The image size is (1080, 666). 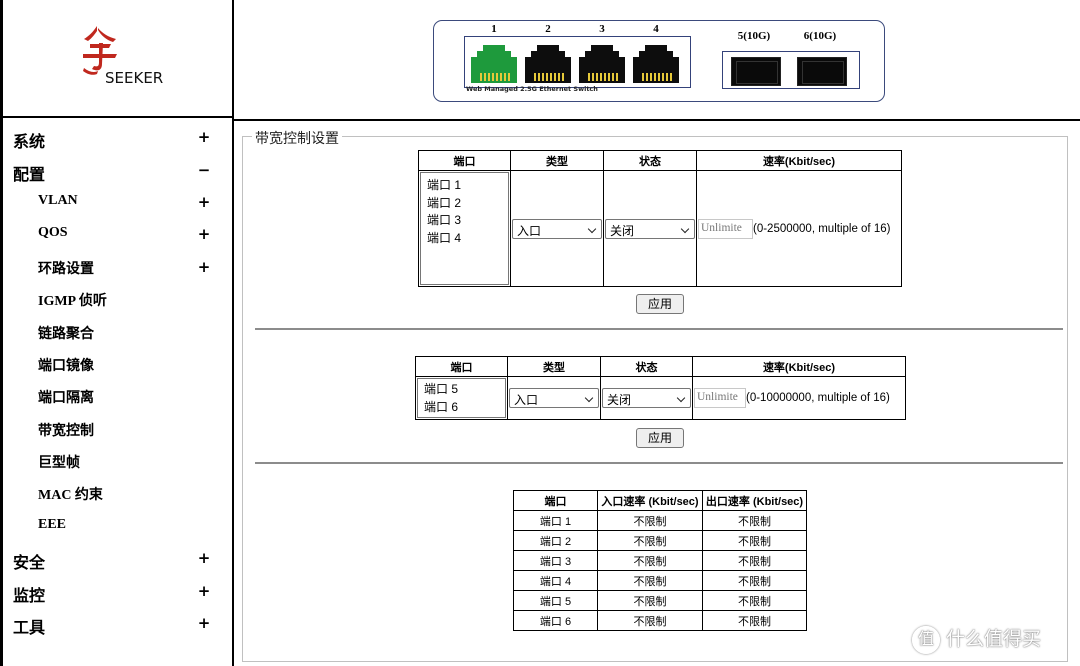 What do you see at coordinates (526, 400) in the screenshot?
I see `type-select-value: 入口` at bounding box center [526, 400].